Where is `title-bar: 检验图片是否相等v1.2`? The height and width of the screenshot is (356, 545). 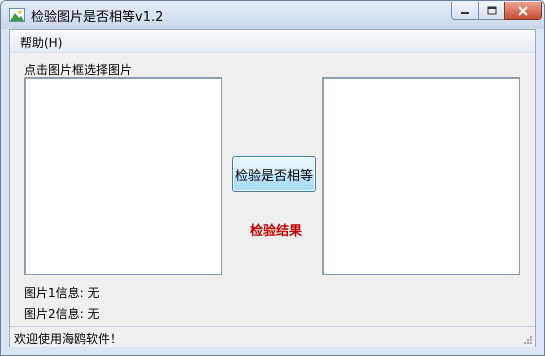 title-bar: 检验图片是否相等v1.2 is located at coordinates (272, 15).